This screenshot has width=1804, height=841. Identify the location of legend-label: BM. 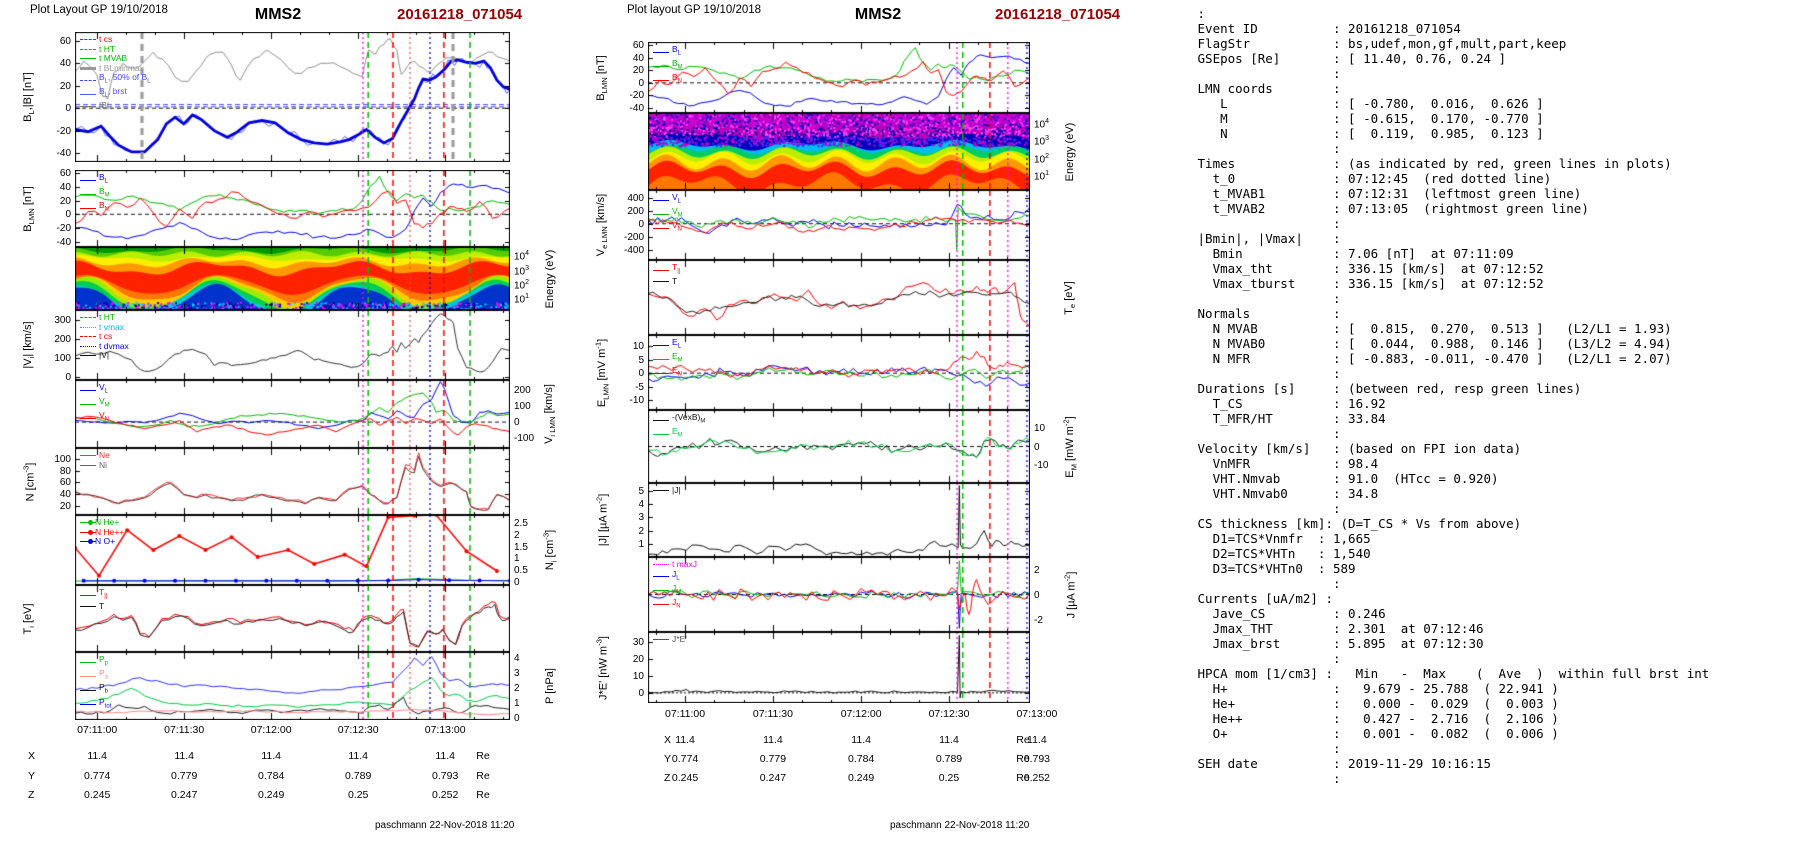
(677, 64).